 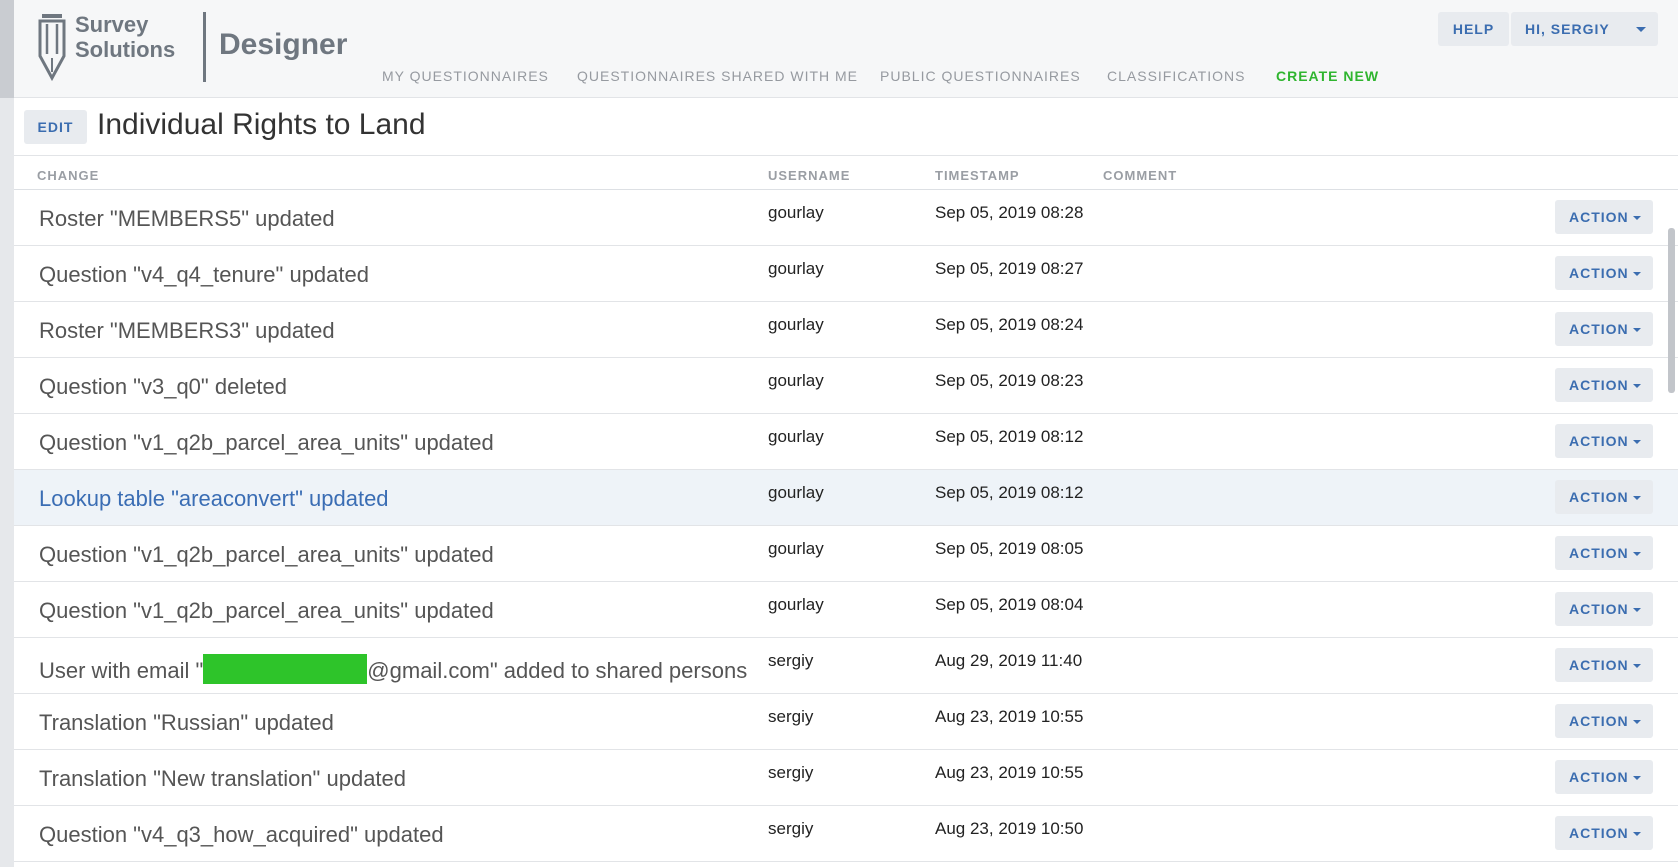 I want to click on change-cell: Question "v4_q3_how_acquired" updated, so click(x=241, y=834).